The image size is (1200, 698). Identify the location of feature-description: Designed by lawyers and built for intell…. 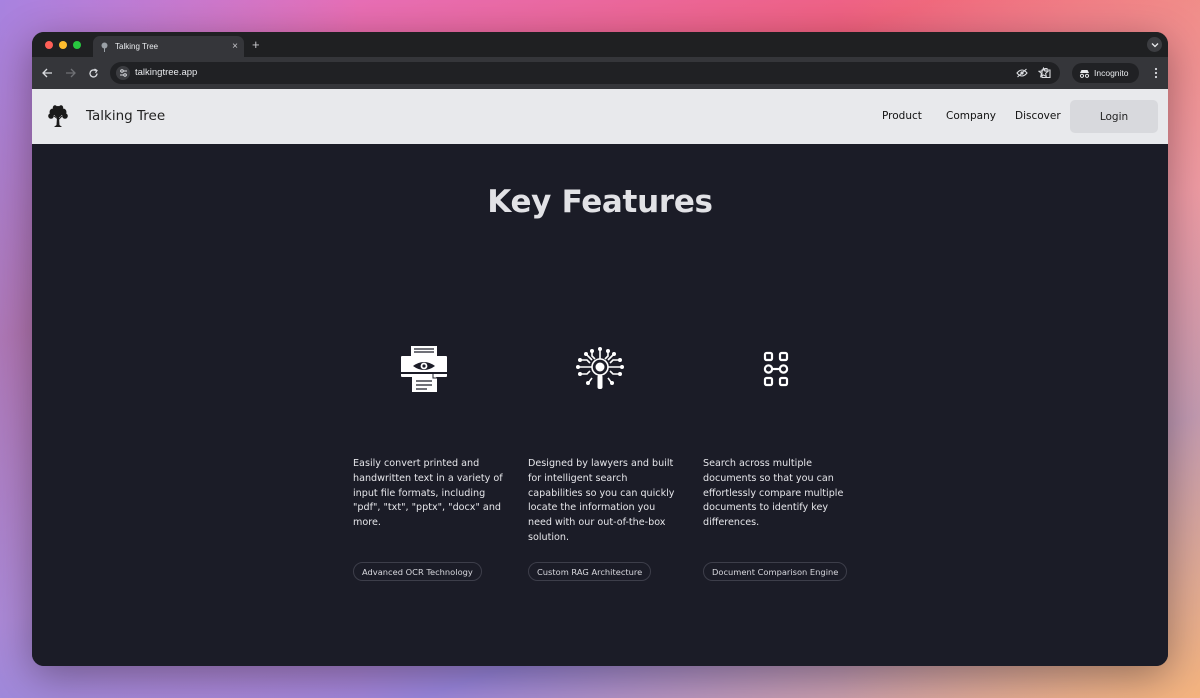
(601, 500).